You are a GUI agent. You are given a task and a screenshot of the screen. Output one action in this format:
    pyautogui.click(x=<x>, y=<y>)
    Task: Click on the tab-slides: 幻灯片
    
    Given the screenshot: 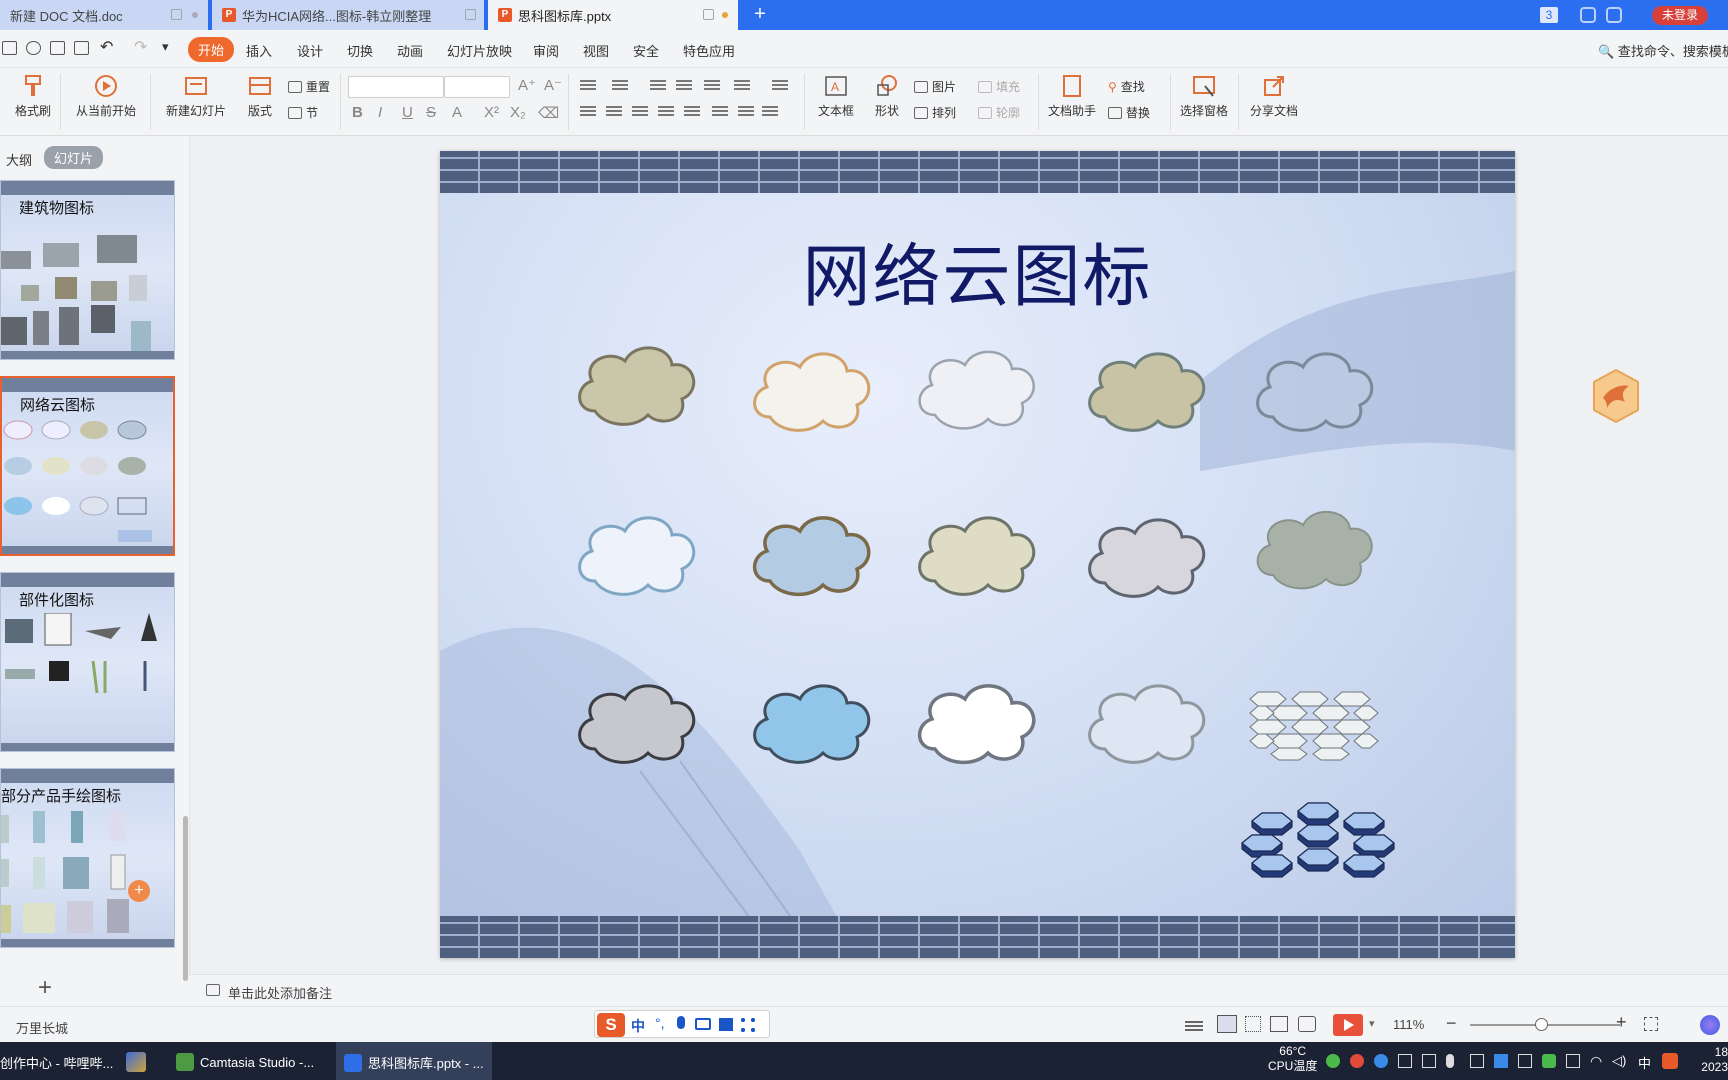 What is the action you would take?
    pyautogui.click(x=74, y=157)
    